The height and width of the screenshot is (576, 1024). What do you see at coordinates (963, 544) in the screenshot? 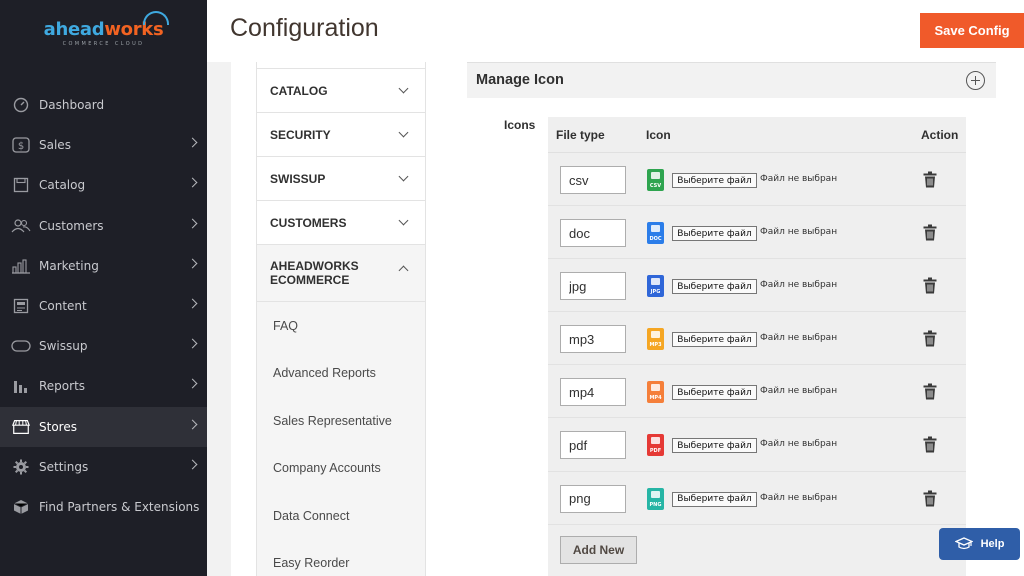
I see `graduation-cap-icon` at bounding box center [963, 544].